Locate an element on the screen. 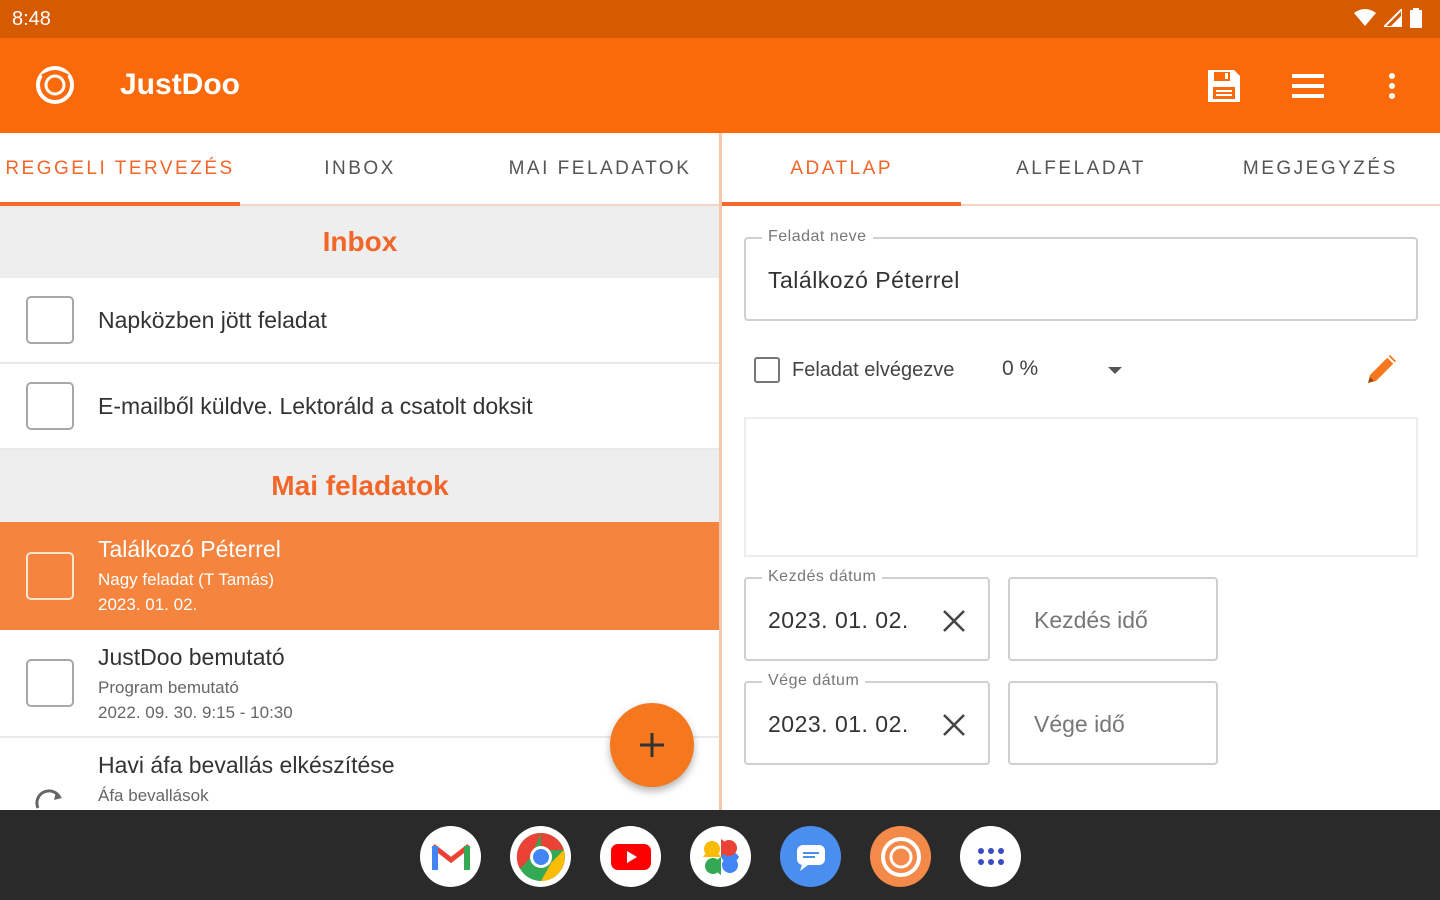 The height and width of the screenshot is (900, 1440). start-date-value: 2023. 01. 02. is located at coordinates (838, 620).